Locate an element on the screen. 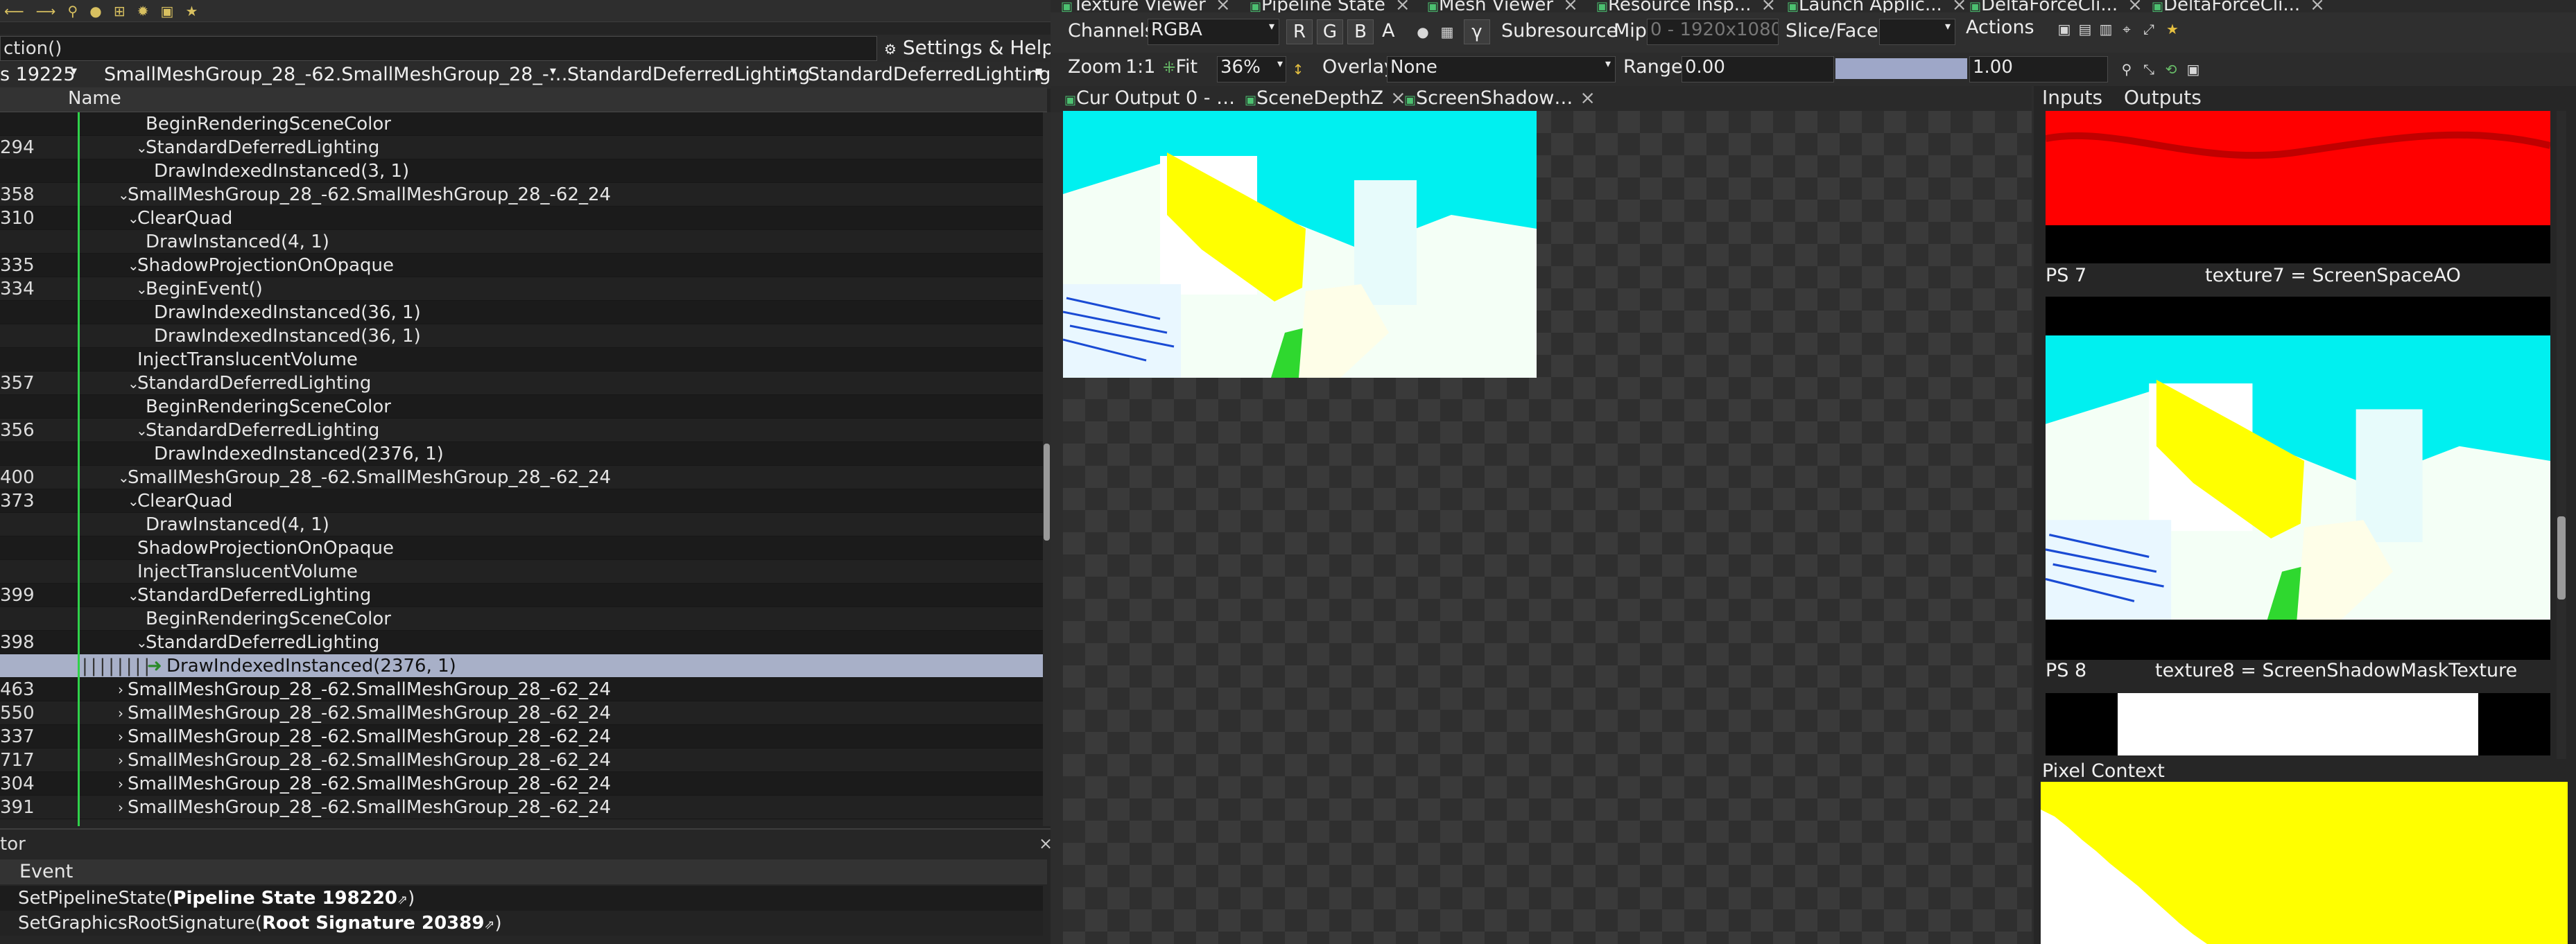  tab-mesh-viewer: ▣Mesh Viewer × is located at coordinates (1502, 6).